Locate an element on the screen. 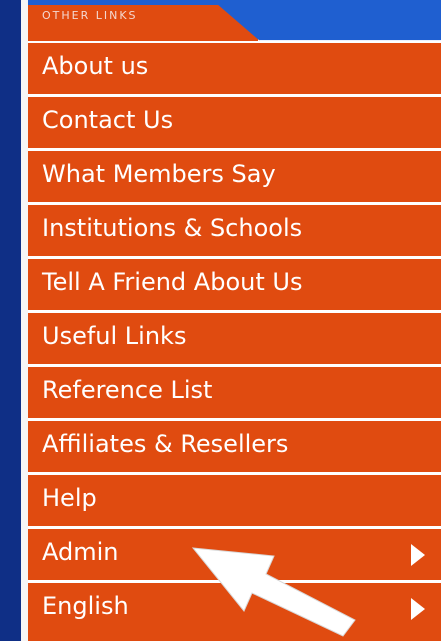  left-sidebar-bar is located at coordinates (10, 320).